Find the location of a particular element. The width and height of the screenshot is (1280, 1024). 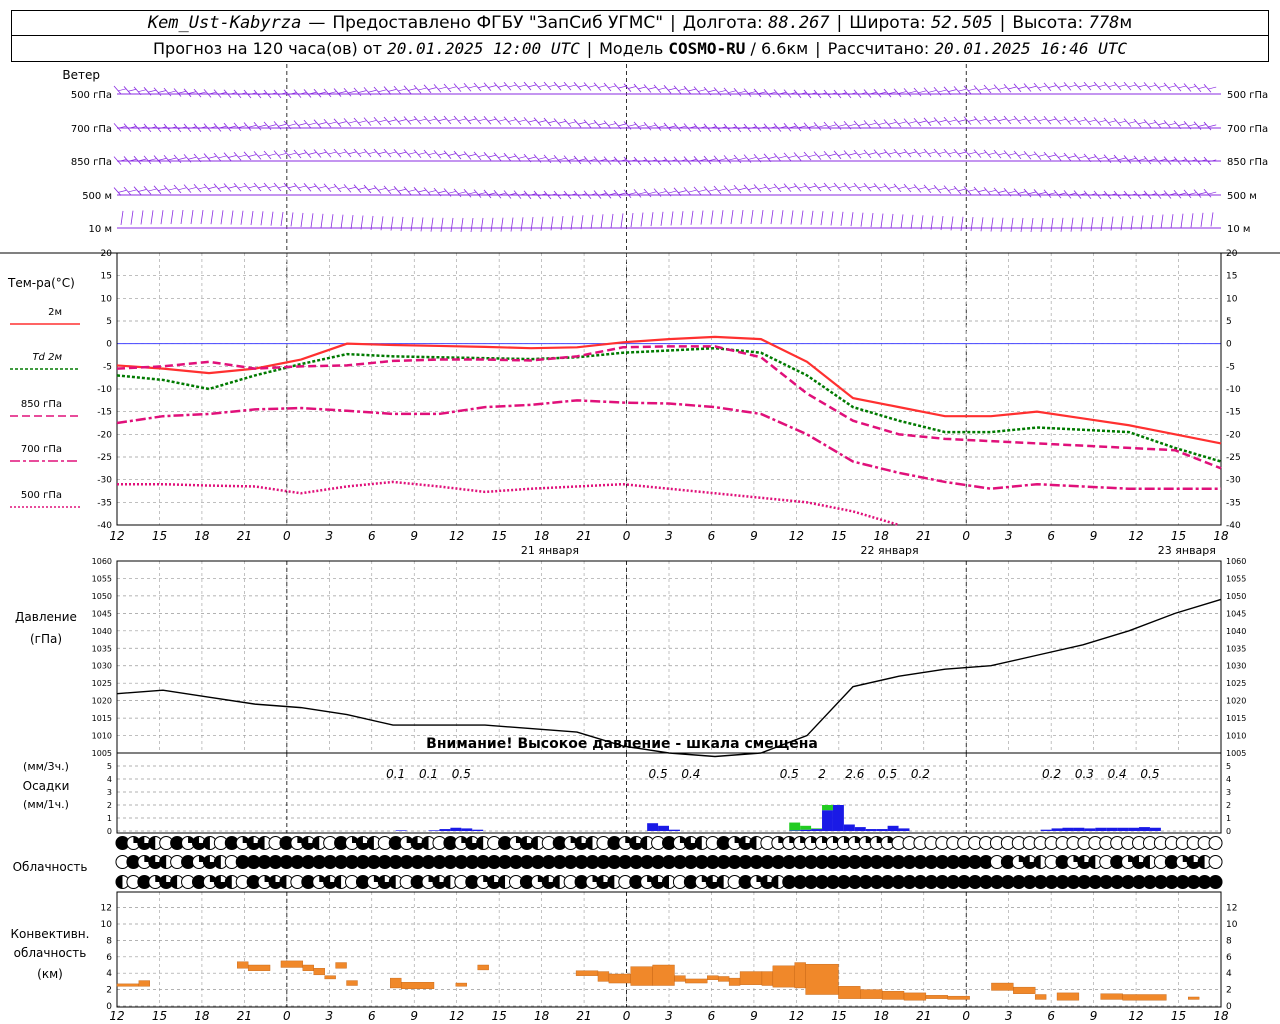

temp-tick-label-right: 5 is located at coordinates (1229, 322).